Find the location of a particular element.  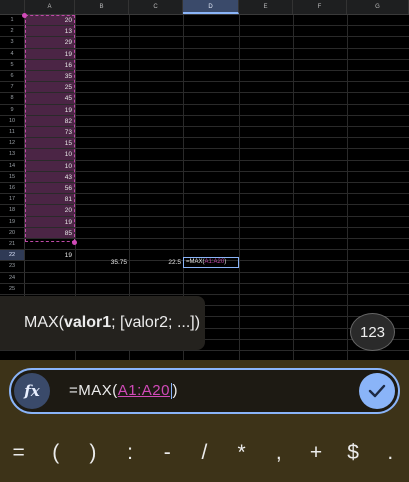

sheet-row: 25 is located at coordinates (204, 289).